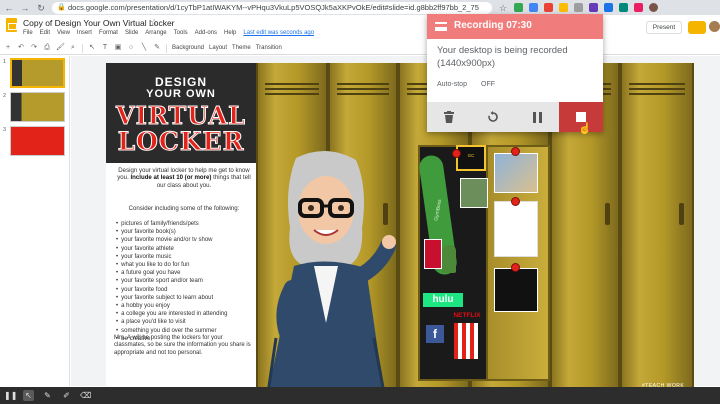  What do you see at coordinates (697, 27) in the screenshot?
I see `share-button` at bounding box center [697, 27].